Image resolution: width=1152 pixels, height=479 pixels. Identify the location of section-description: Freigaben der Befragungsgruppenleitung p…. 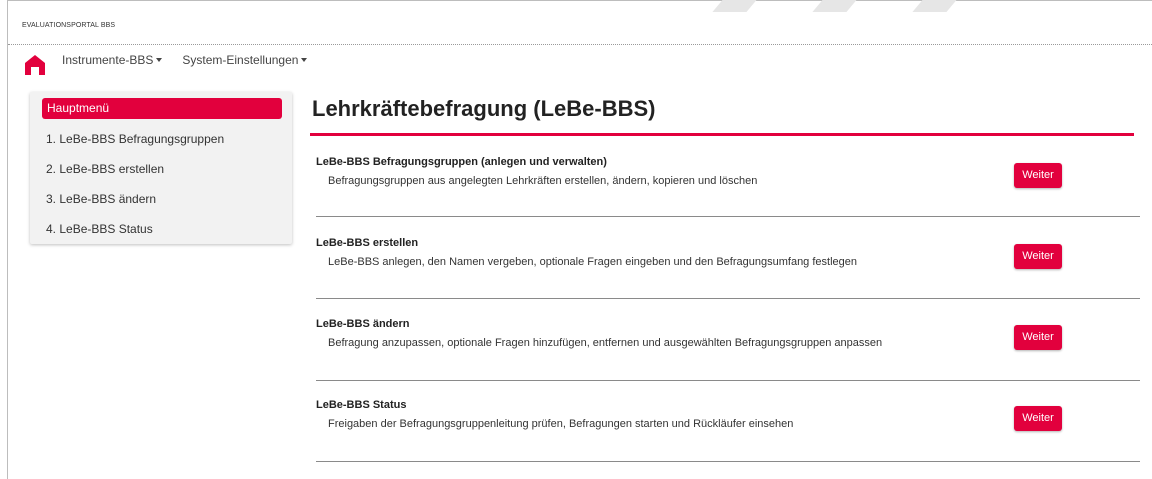
(561, 424).